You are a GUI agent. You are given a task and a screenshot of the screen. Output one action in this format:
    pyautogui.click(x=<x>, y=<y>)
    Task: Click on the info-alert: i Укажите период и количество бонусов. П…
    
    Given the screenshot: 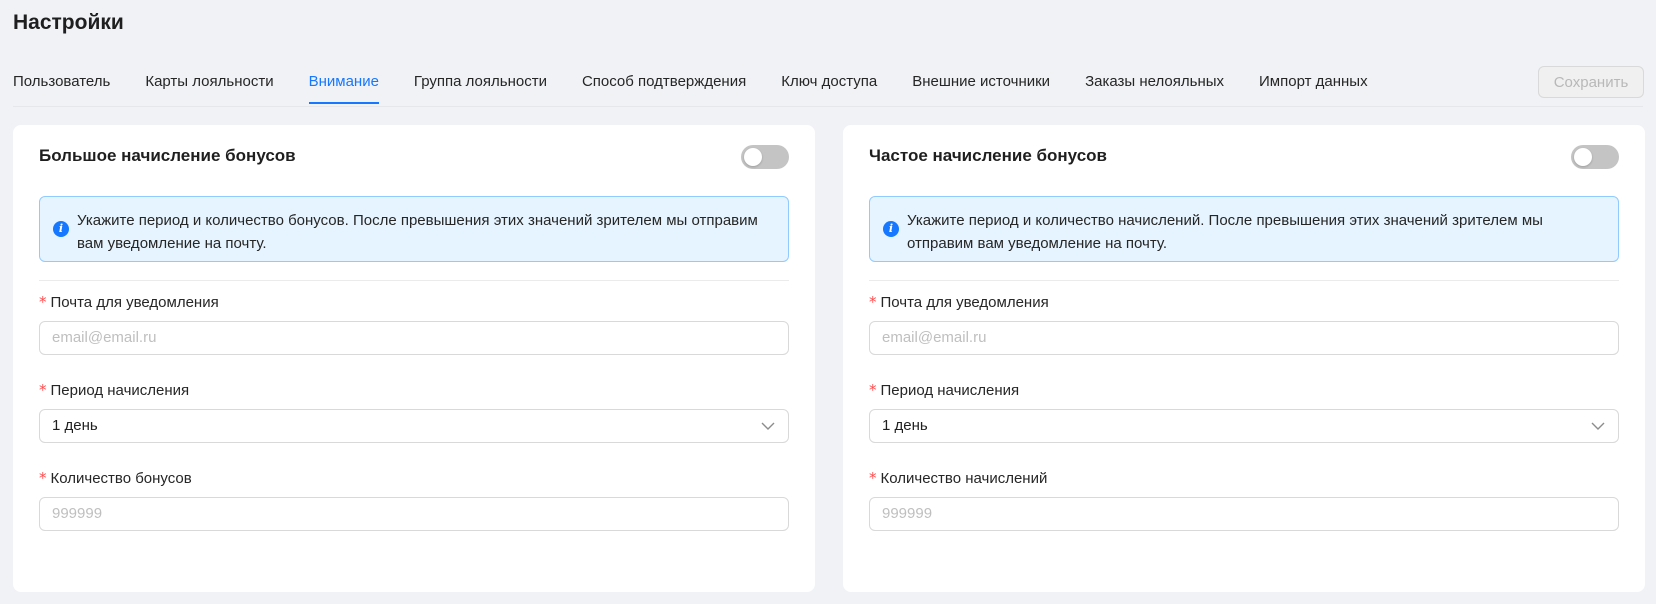 What is the action you would take?
    pyautogui.click(x=414, y=229)
    